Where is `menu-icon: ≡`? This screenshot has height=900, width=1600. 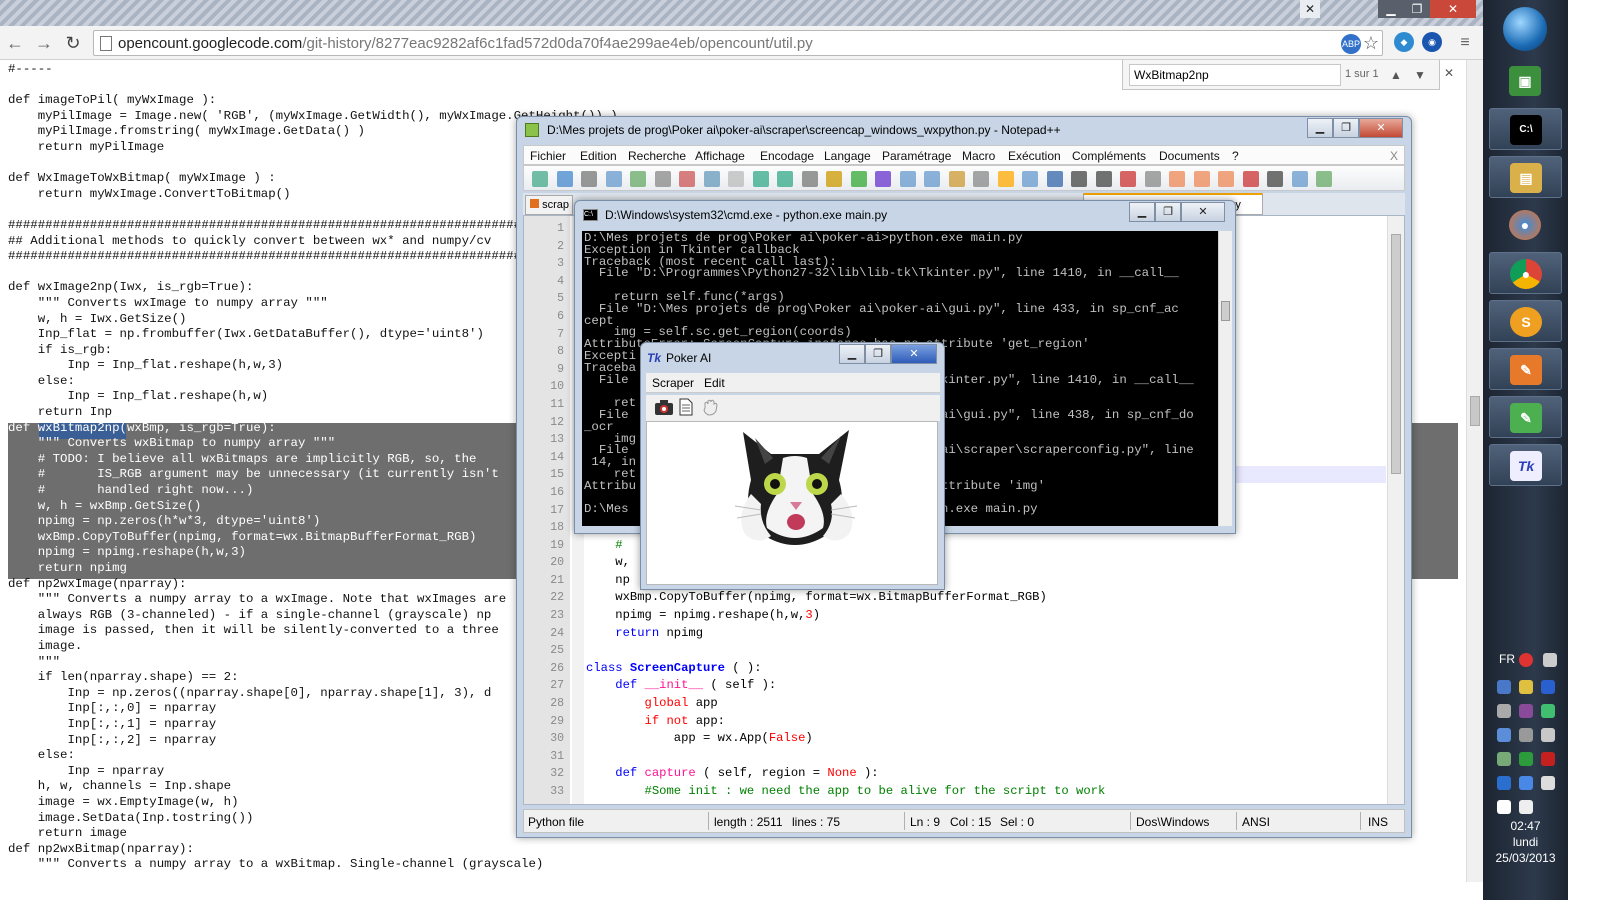 menu-icon: ≡ is located at coordinates (1465, 43).